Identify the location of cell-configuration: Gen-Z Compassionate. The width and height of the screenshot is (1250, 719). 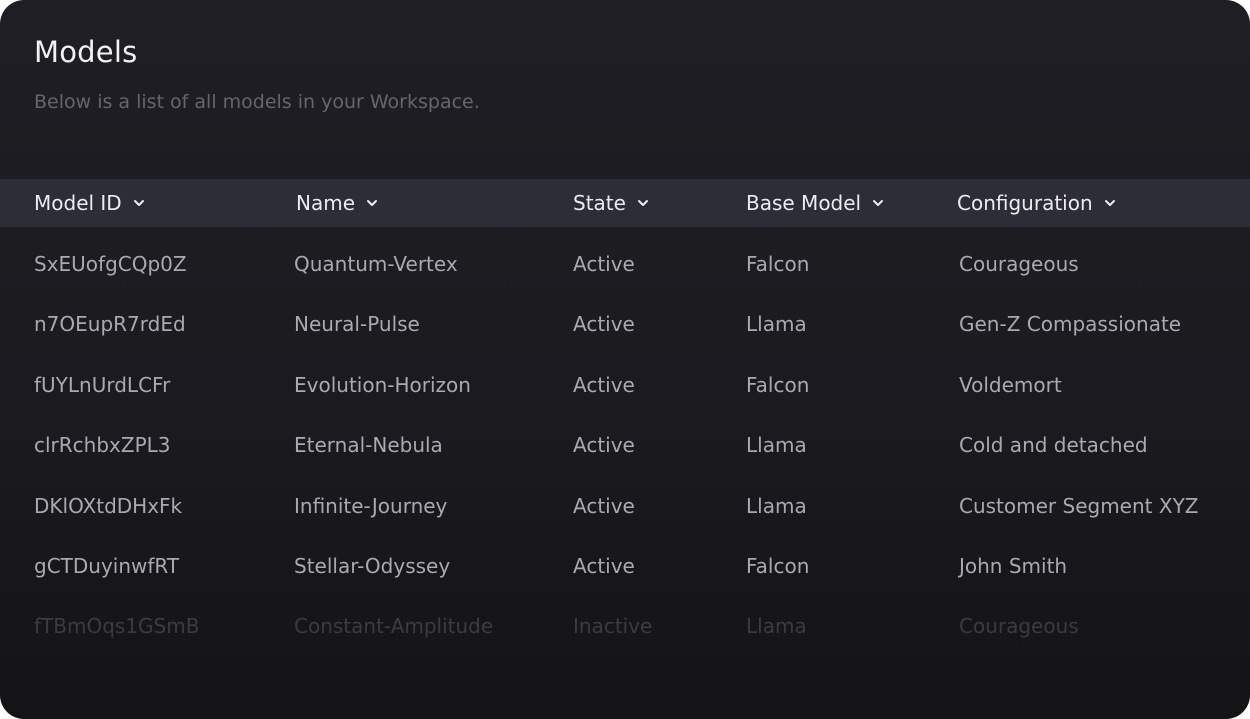
(1070, 324).